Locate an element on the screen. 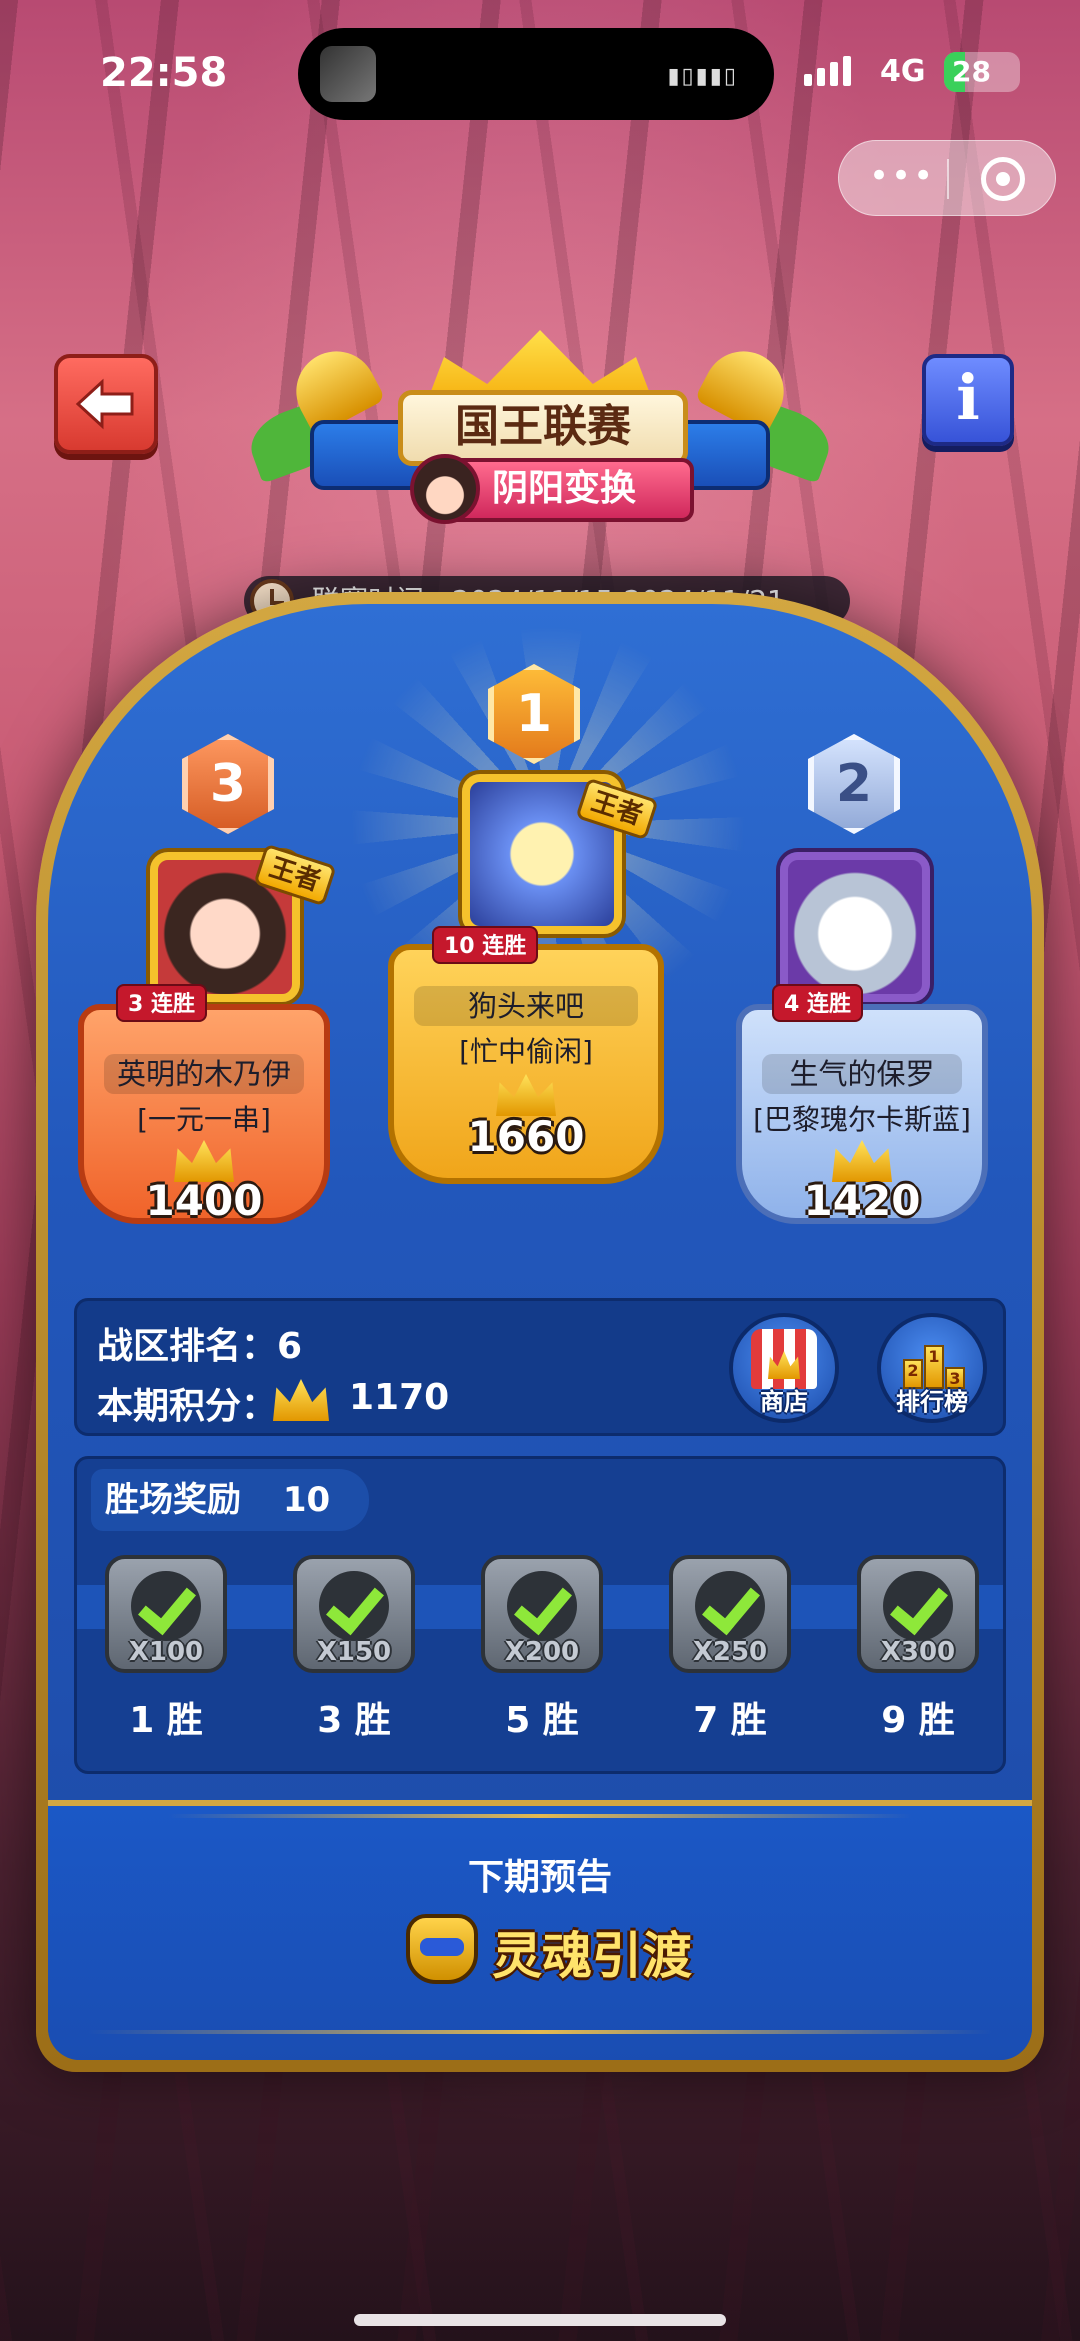 This screenshot has height=2341, width=1080. player-guild-2: [巴黎瑰尔卡斯蓝] is located at coordinates (862, 1119).